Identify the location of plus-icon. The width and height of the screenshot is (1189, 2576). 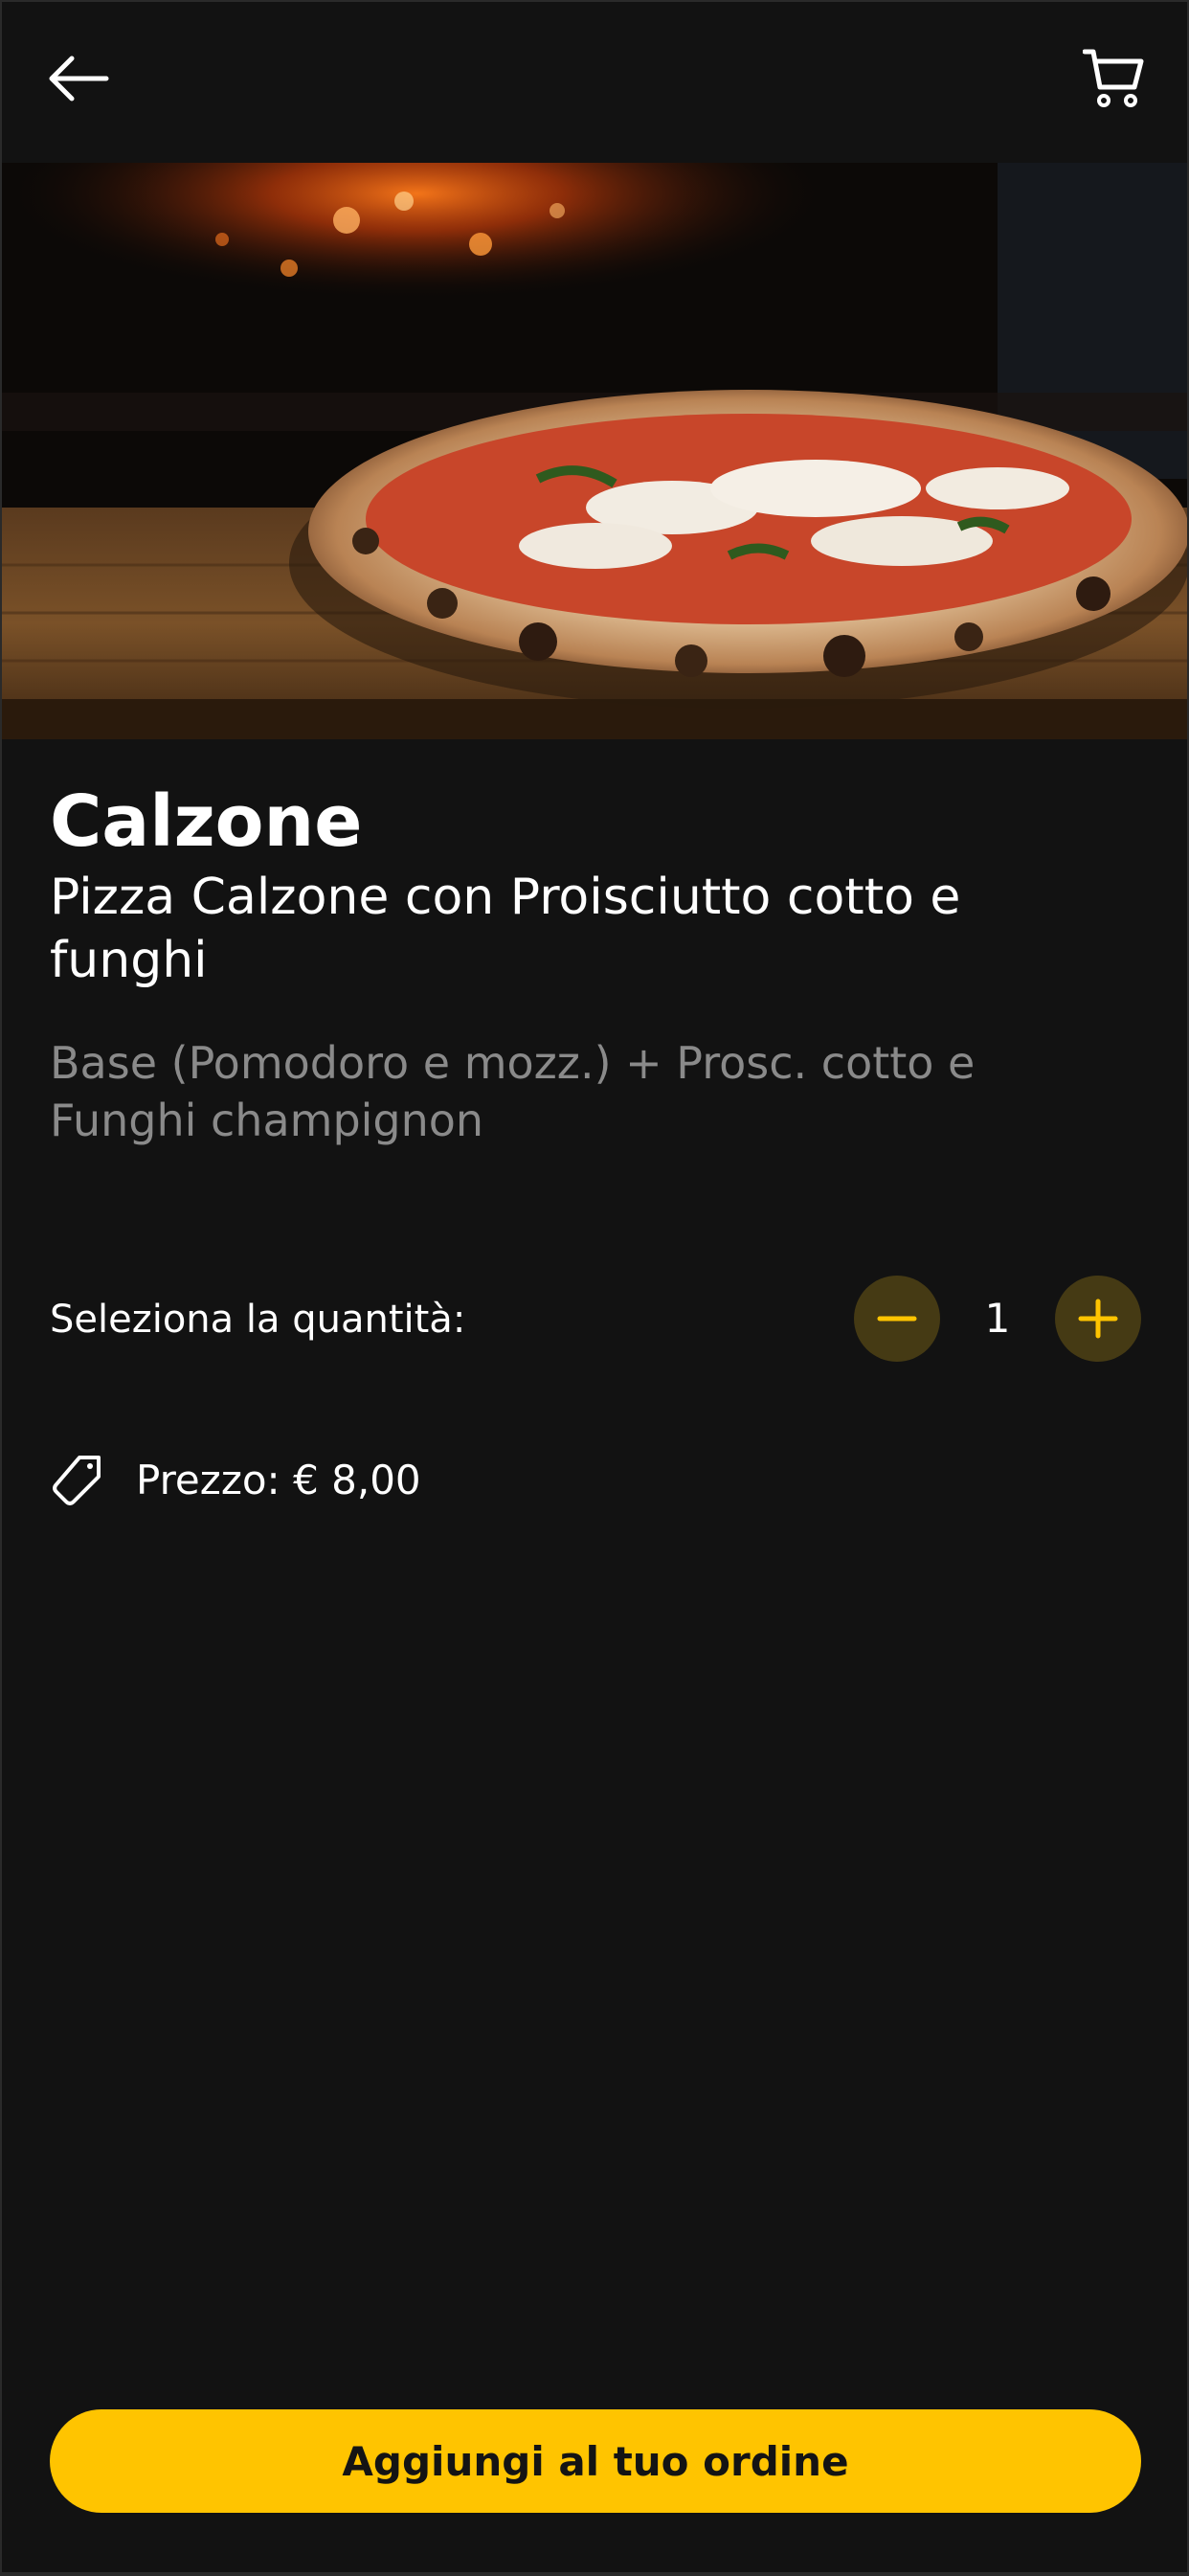
(1098, 1319).